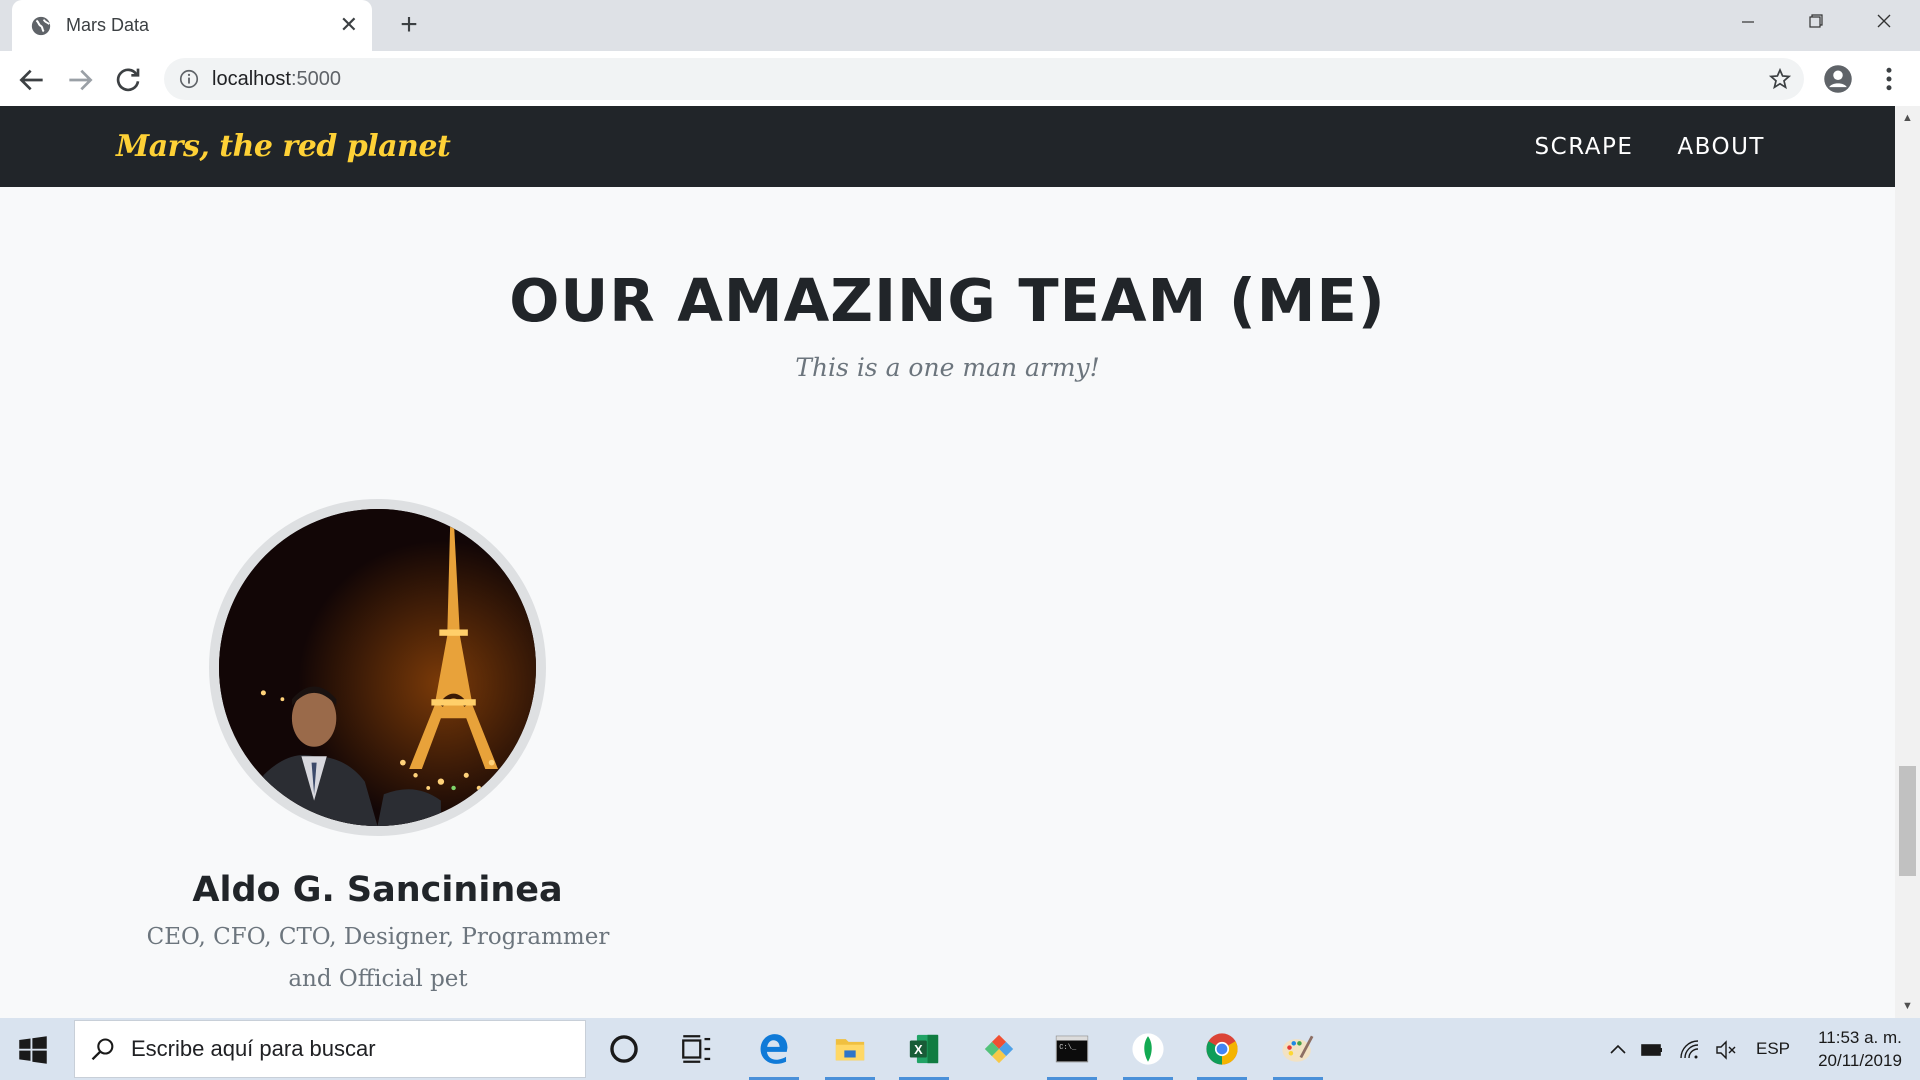 The height and width of the screenshot is (1080, 1920). What do you see at coordinates (1721, 147) in the screenshot?
I see `nav-link-about: ABOUT` at bounding box center [1721, 147].